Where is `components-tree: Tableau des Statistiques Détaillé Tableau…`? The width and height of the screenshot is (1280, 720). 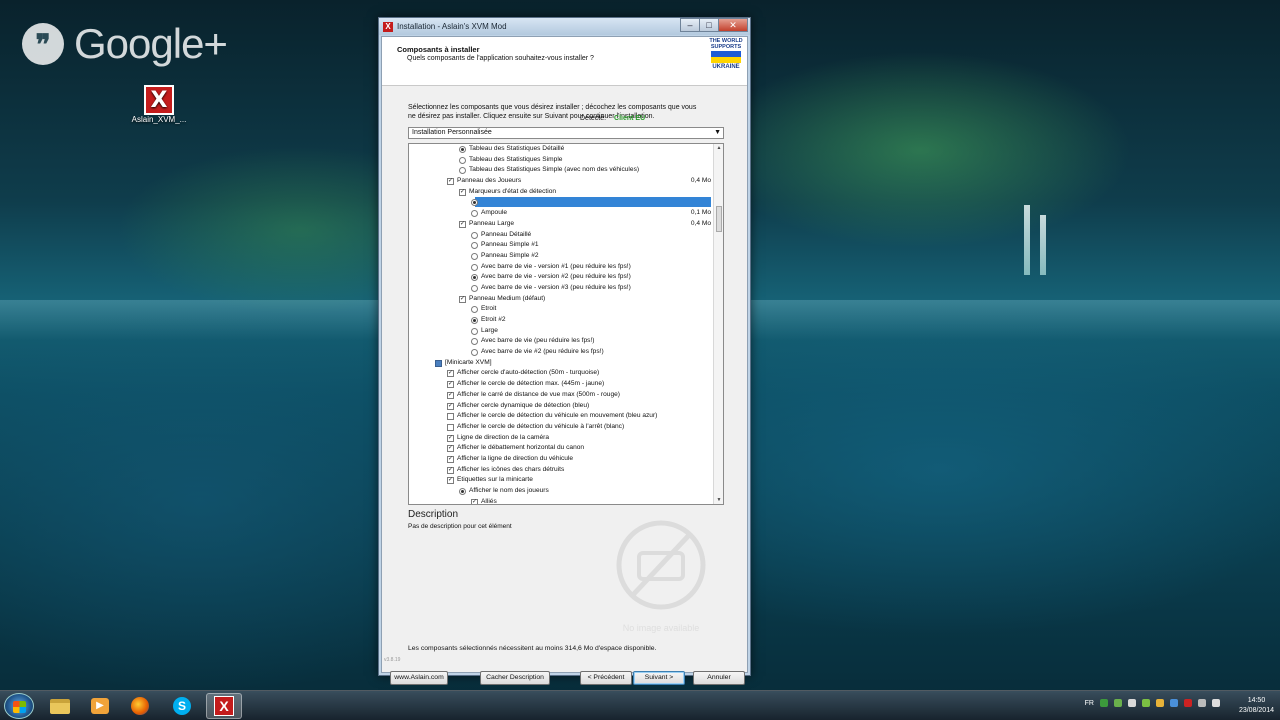
components-tree: Tableau des Statistiques Détaillé Tableau… is located at coordinates (566, 324).